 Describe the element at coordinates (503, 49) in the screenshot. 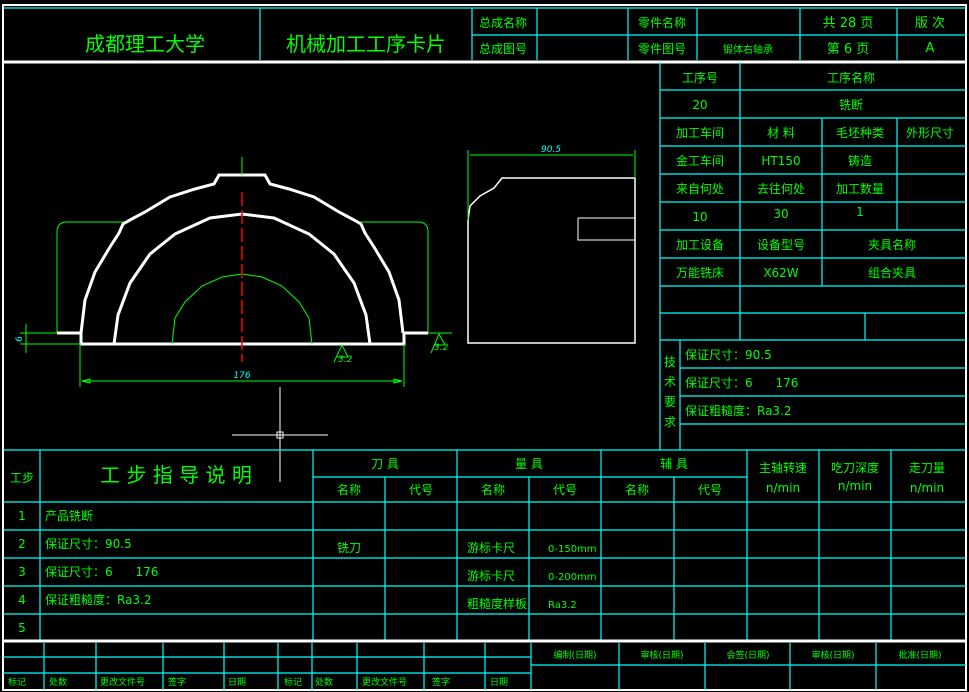

I see `assembly-no-label: 总成图号` at that location.